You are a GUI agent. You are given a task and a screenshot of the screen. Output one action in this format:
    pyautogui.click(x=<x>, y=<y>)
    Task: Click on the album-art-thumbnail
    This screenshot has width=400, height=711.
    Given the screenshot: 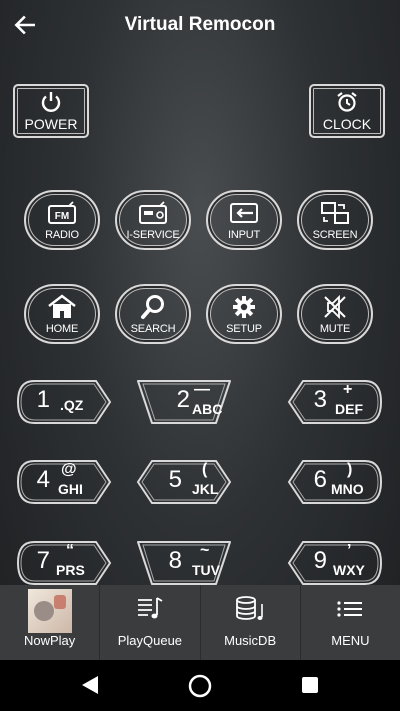 What is the action you would take?
    pyautogui.click(x=49, y=610)
    